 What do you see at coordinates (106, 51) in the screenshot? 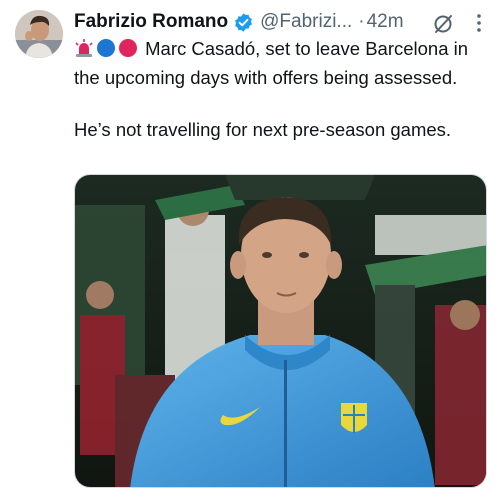
I see `blue-circle-icon` at bounding box center [106, 51].